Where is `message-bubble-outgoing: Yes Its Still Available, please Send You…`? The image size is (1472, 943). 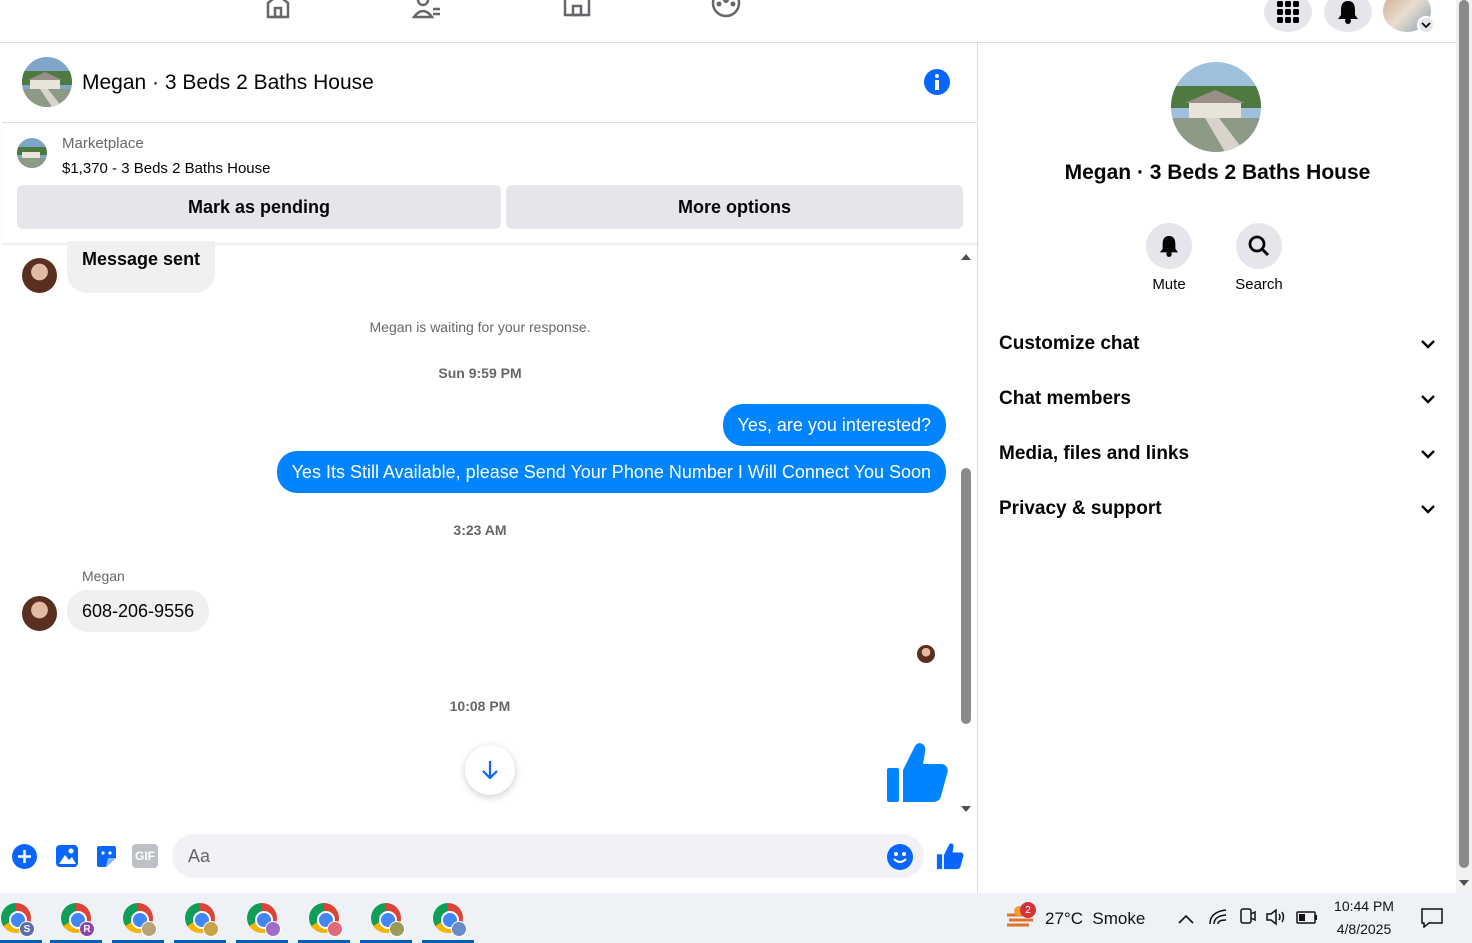
message-bubble-outgoing: Yes Its Still Available, please Send You… is located at coordinates (611, 472).